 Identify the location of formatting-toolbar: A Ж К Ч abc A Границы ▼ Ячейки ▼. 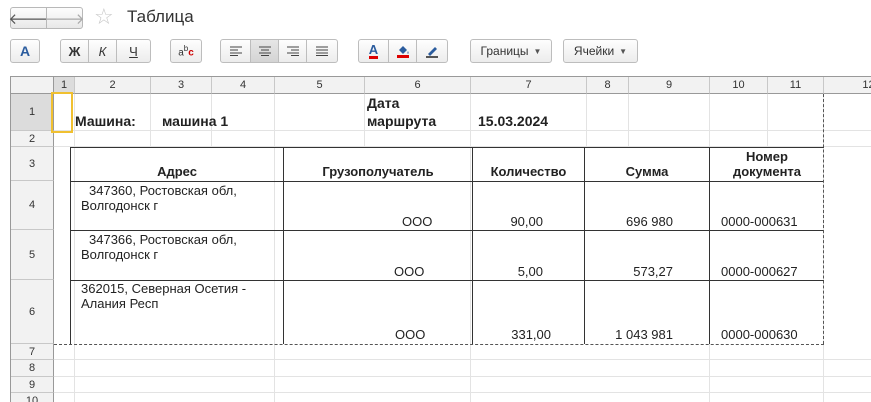
(435, 52).